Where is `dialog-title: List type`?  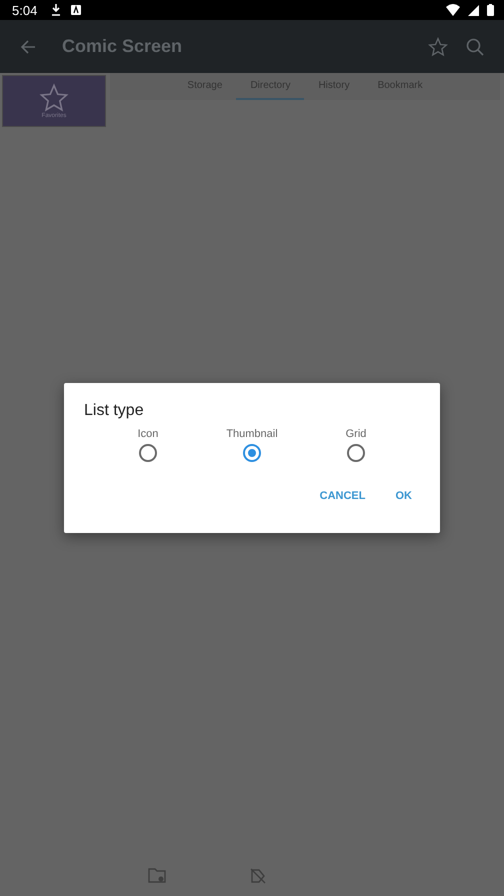
dialog-title: List type is located at coordinates (114, 411).